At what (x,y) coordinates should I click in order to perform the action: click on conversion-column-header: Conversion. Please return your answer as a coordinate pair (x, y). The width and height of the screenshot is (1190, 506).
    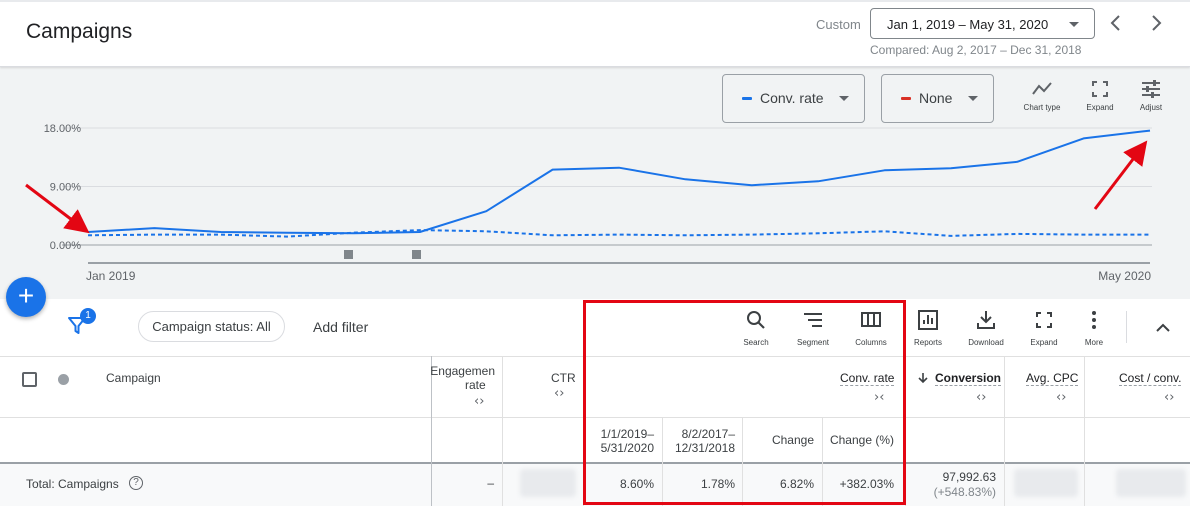
    Looking at the image, I should click on (968, 378).